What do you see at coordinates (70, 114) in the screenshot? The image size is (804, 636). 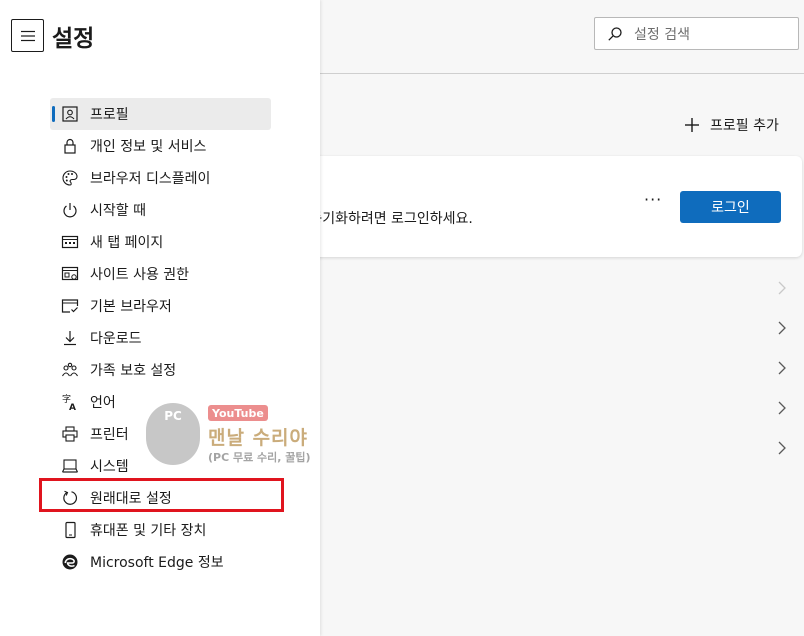 I see `profile-icon` at bounding box center [70, 114].